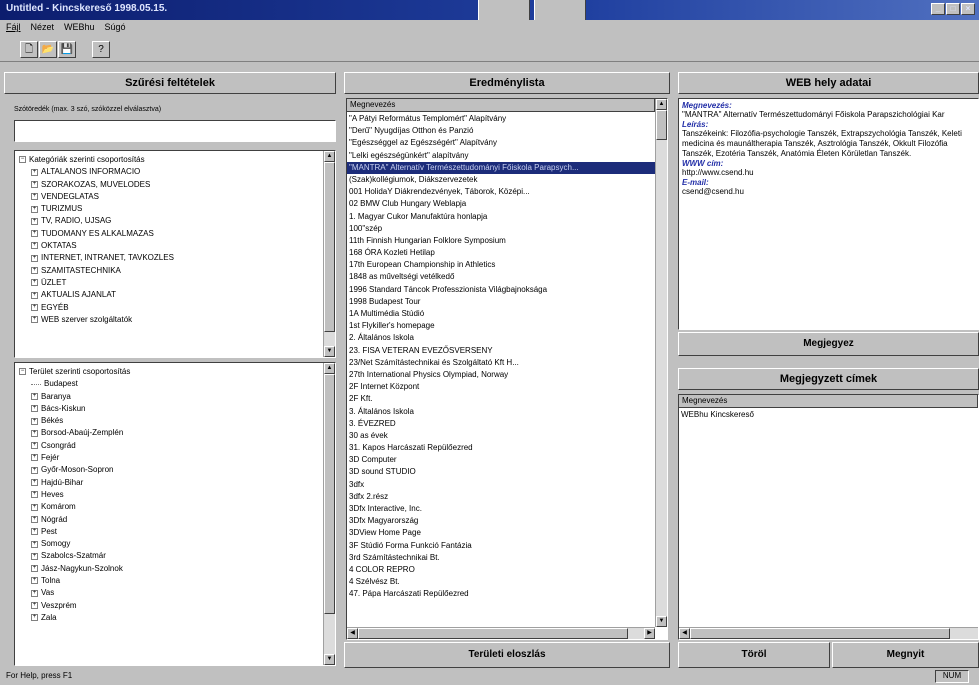  What do you see at coordinates (170, 483) in the screenshot?
I see `region-item: + Hajdú-Bihar` at bounding box center [170, 483].